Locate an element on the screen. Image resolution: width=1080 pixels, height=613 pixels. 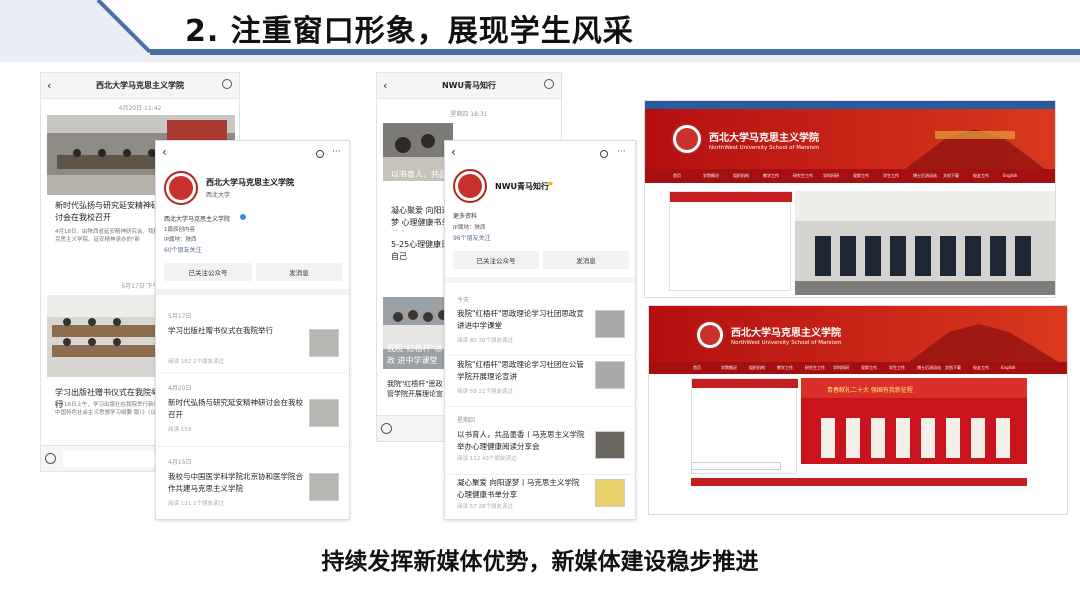
feed-item: 学习出版社赠书仪式在我院举行 阅读 182 2个朋友读过 is located at coordinates (252, 349).